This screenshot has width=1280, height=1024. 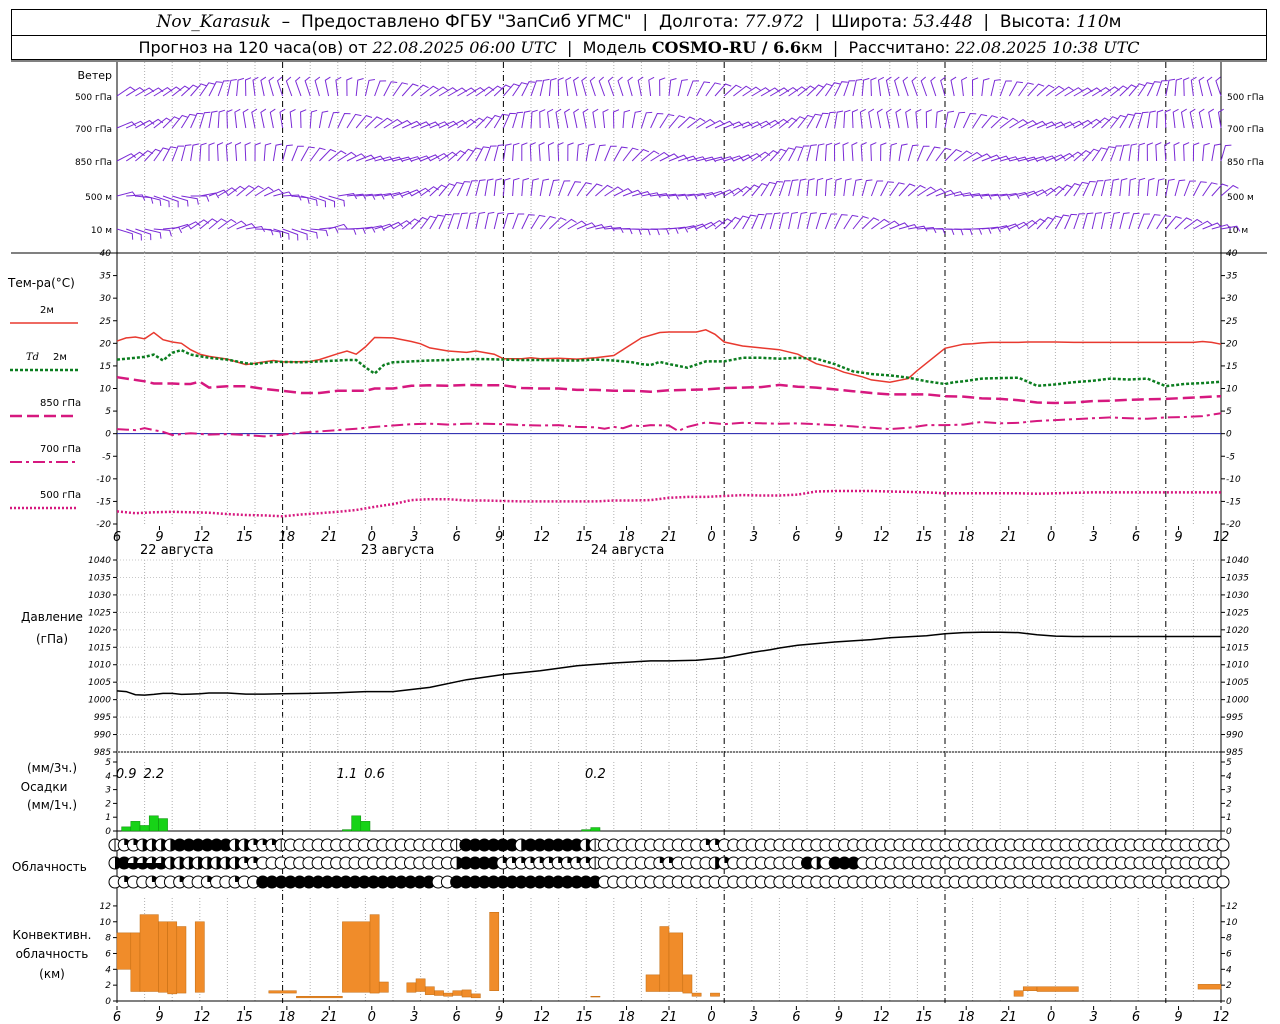 I want to click on wind-panel-label: Ветер, so click(x=95, y=75).